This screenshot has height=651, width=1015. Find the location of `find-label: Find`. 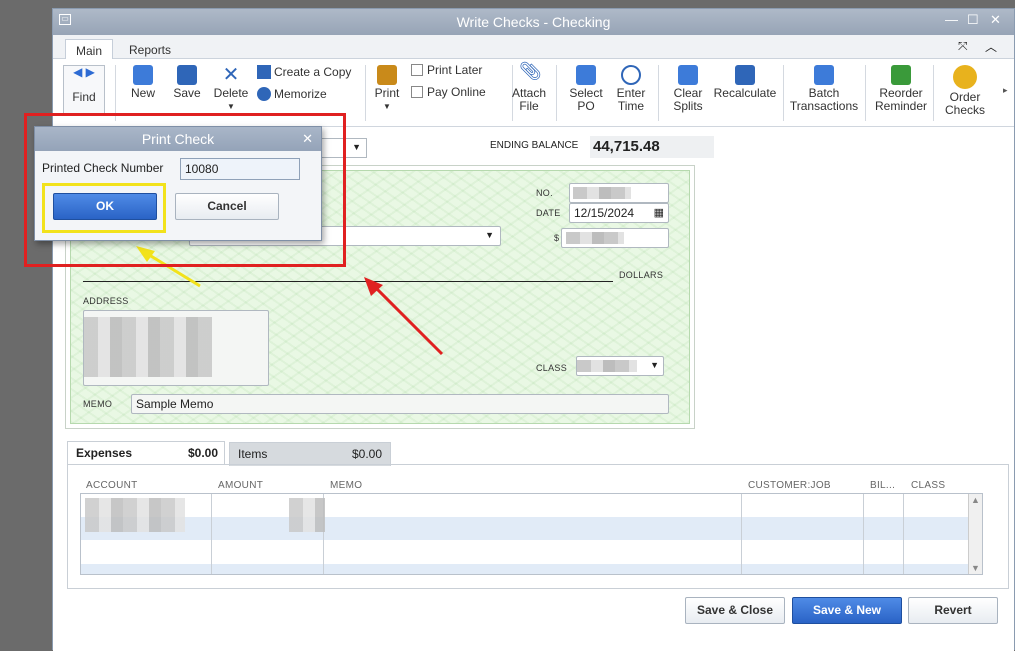

find-label: Find is located at coordinates (84, 97).